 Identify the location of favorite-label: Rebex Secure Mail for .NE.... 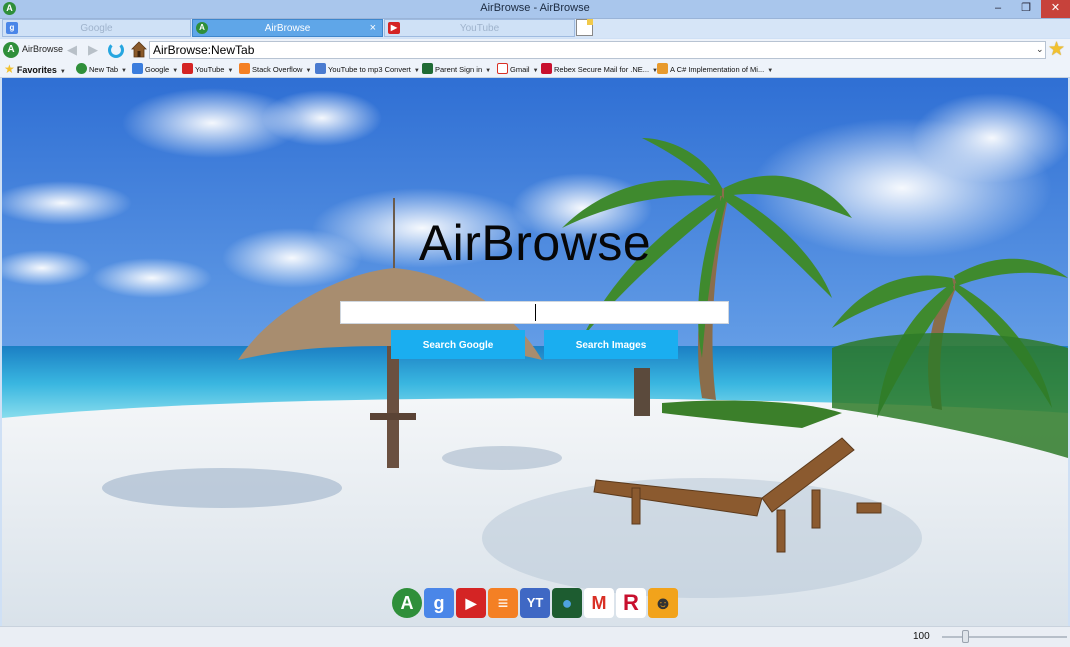
(602, 69).